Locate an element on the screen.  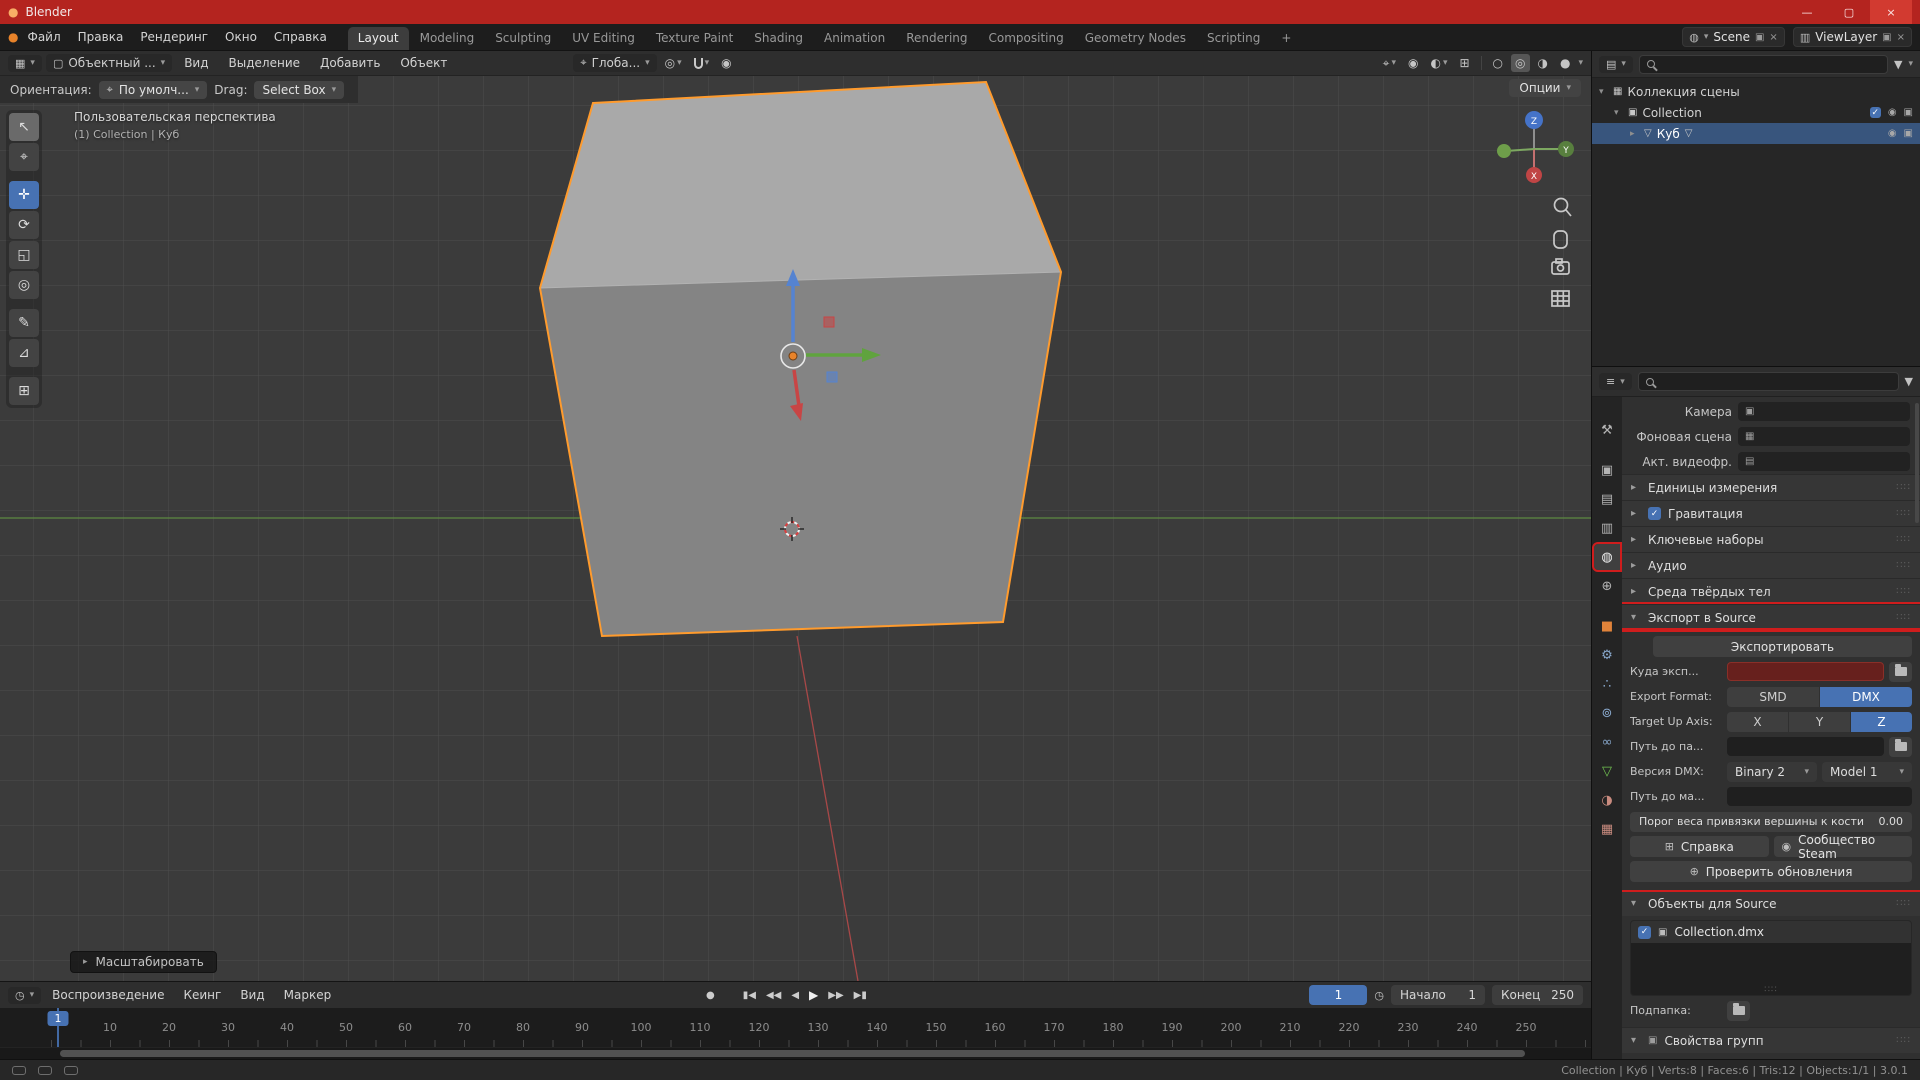
scrollbar-thumb is located at coordinates (792, 1053).